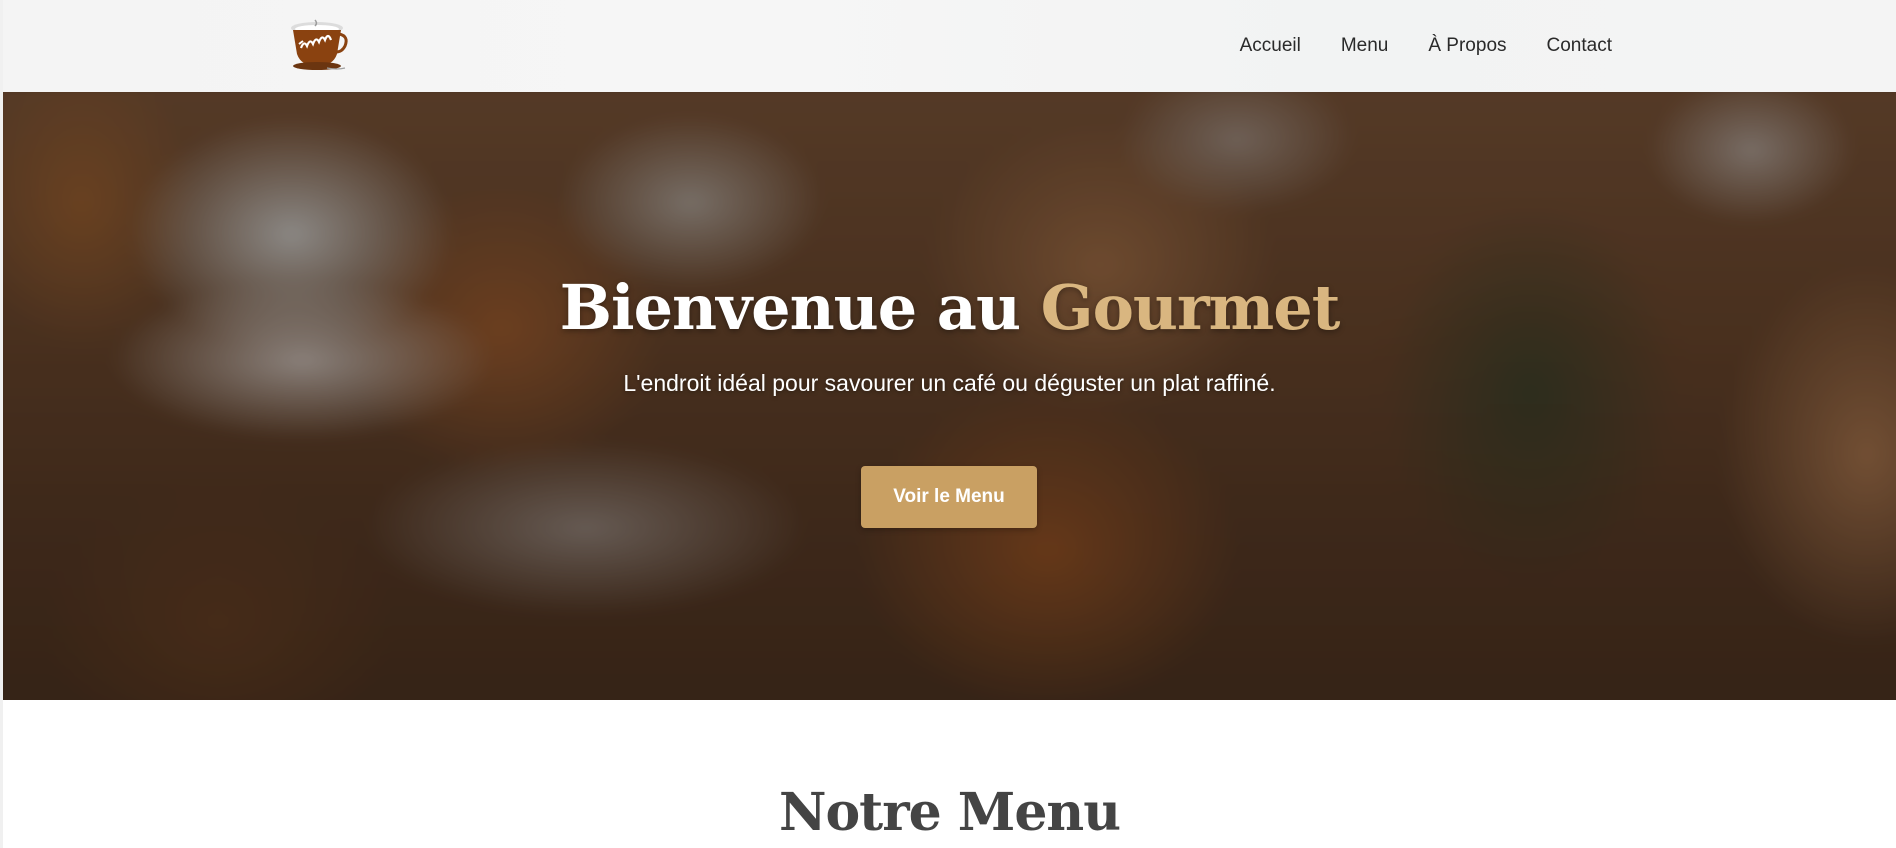 The image size is (1896, 848). I want to click on logo-coffee-cup-icon, so click(319, 45).